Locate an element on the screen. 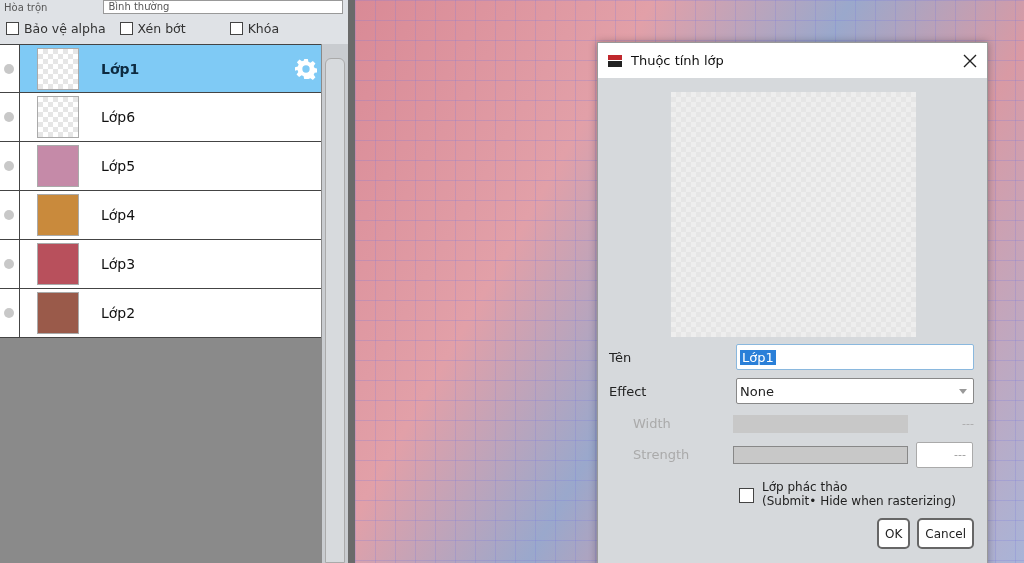 Image resolution: width=1024 pixels, height=563 pixels. scrollbar is located at coordinates (335, 303).